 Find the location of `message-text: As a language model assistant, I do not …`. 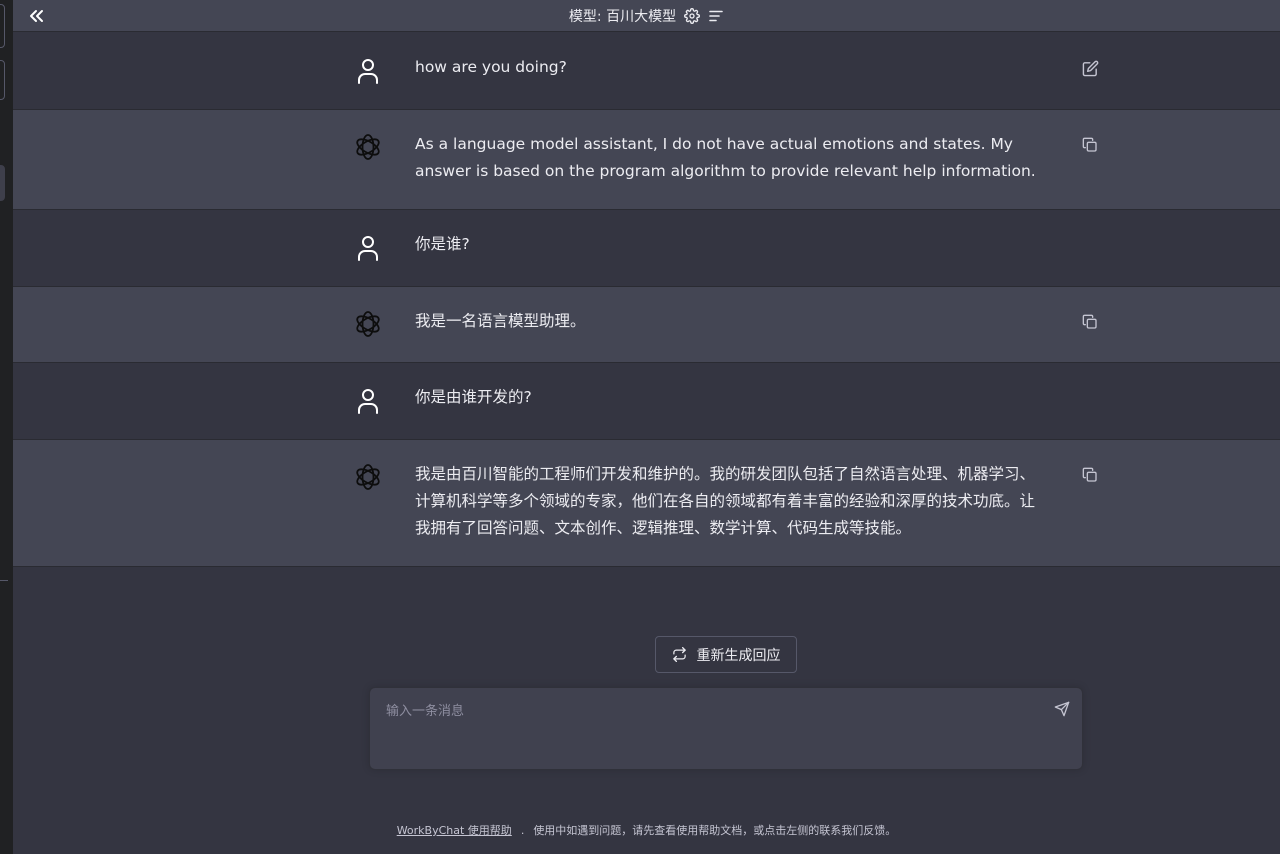

message-text: As a language model assistant, I do not … is located at coordinates (725, 157).